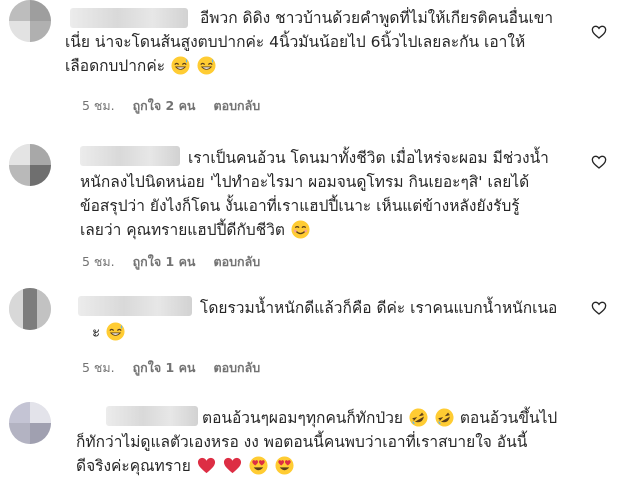  Describe the element at coordinates (164, 106) in the screenshot. I see `likes-count: ถูกใจ 2 คน` at that location.